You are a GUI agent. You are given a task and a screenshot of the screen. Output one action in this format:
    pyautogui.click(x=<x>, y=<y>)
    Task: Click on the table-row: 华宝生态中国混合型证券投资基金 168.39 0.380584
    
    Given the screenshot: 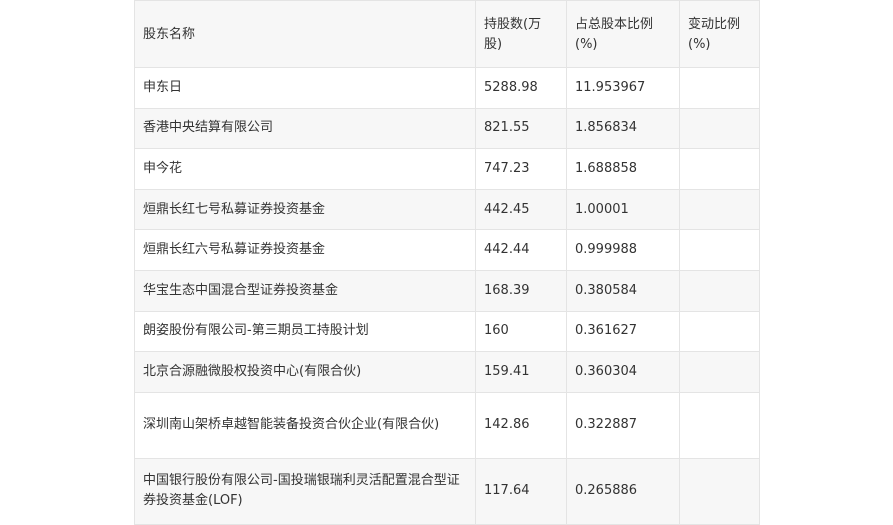 What is the action you would take?
    pyautogui.click(x=447, y=290)
    